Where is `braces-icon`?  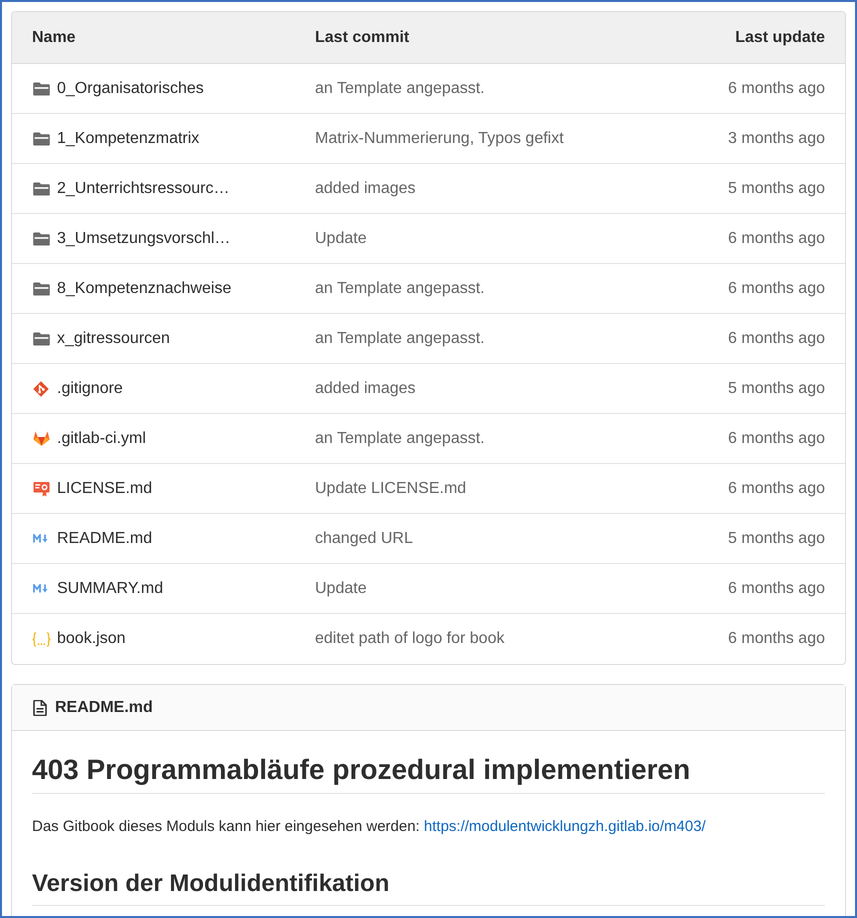 braces-icon is located at coordinates (41, 639).